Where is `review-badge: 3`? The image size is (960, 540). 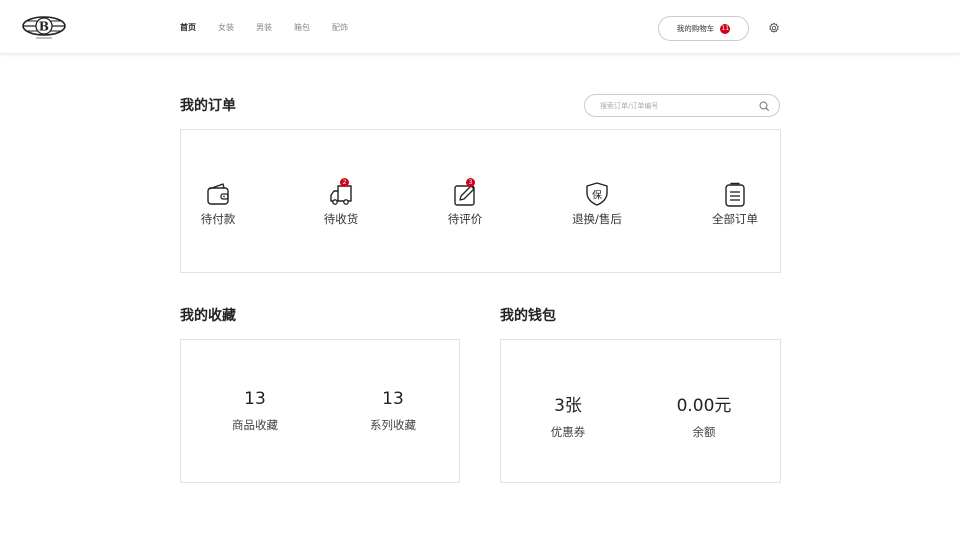 review-badge: 3 is located at coordinates (470, 182).